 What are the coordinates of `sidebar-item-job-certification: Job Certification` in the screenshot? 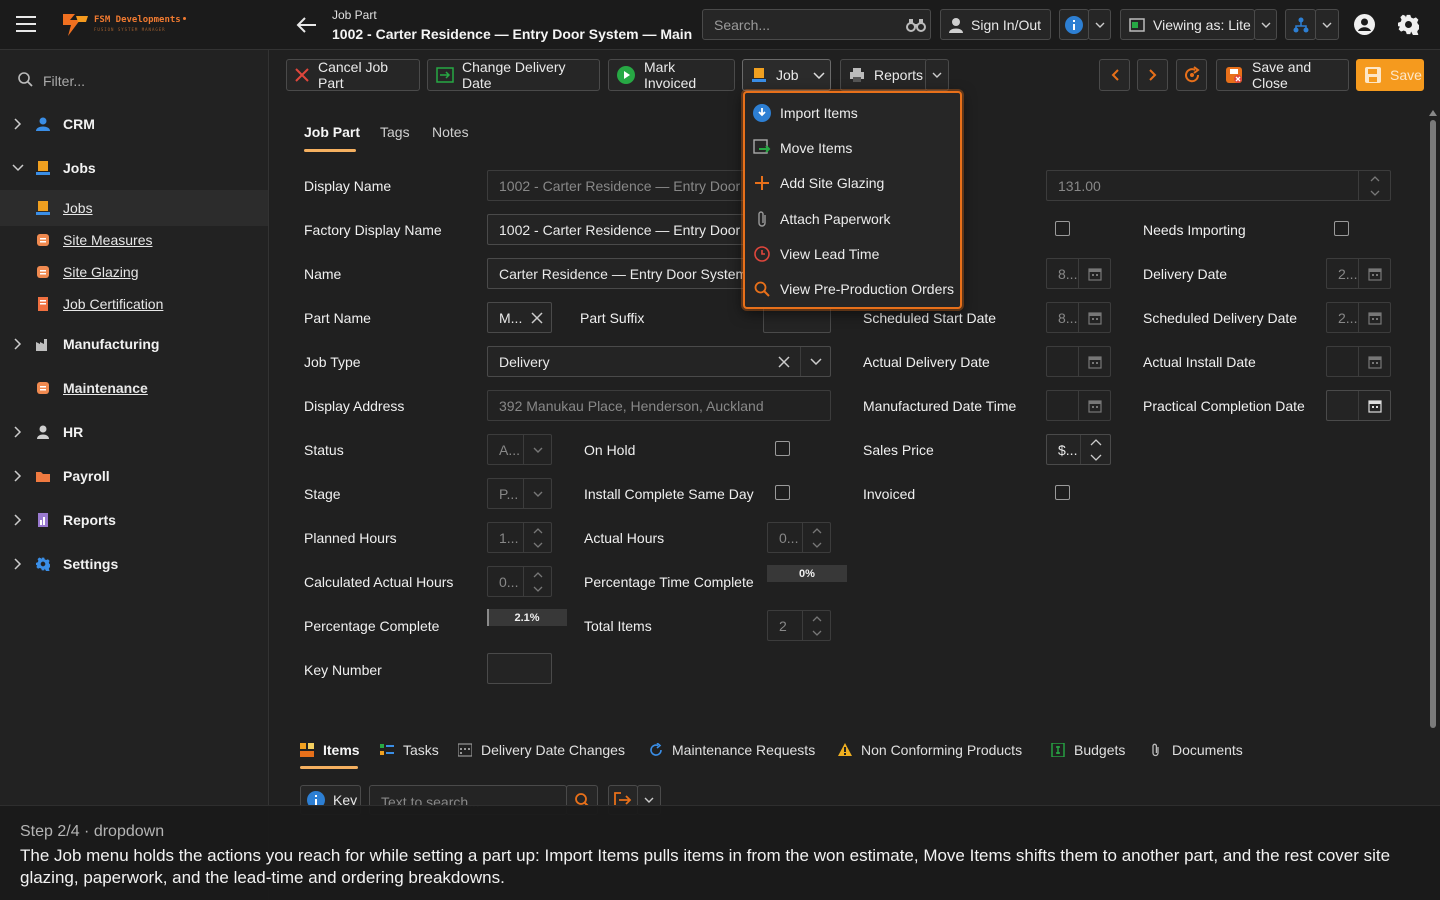 It's located at (134, 304).